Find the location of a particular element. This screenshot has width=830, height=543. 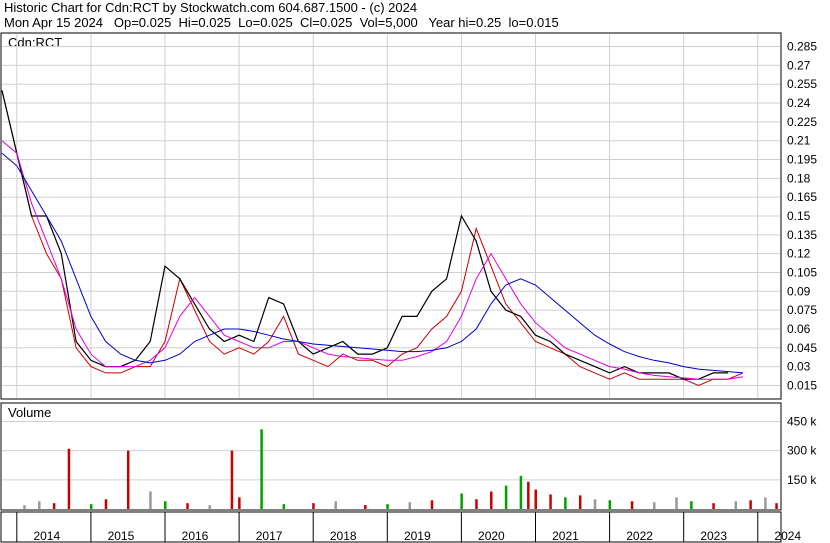

price-tick-label: 0.06 is located at coordinates (799, 329).